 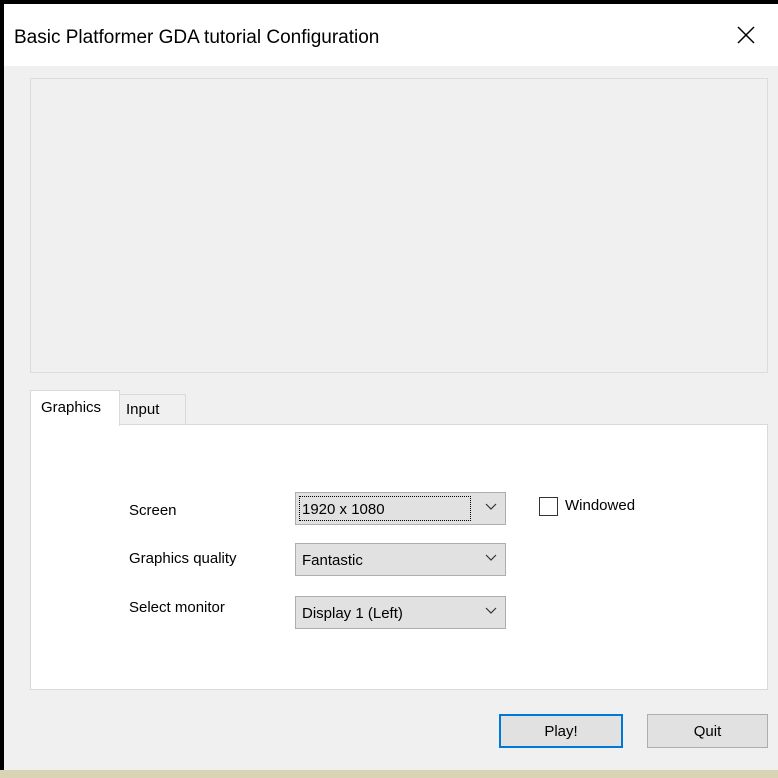 I want to click on quit-button: Quit, so click(x=707, y=731).